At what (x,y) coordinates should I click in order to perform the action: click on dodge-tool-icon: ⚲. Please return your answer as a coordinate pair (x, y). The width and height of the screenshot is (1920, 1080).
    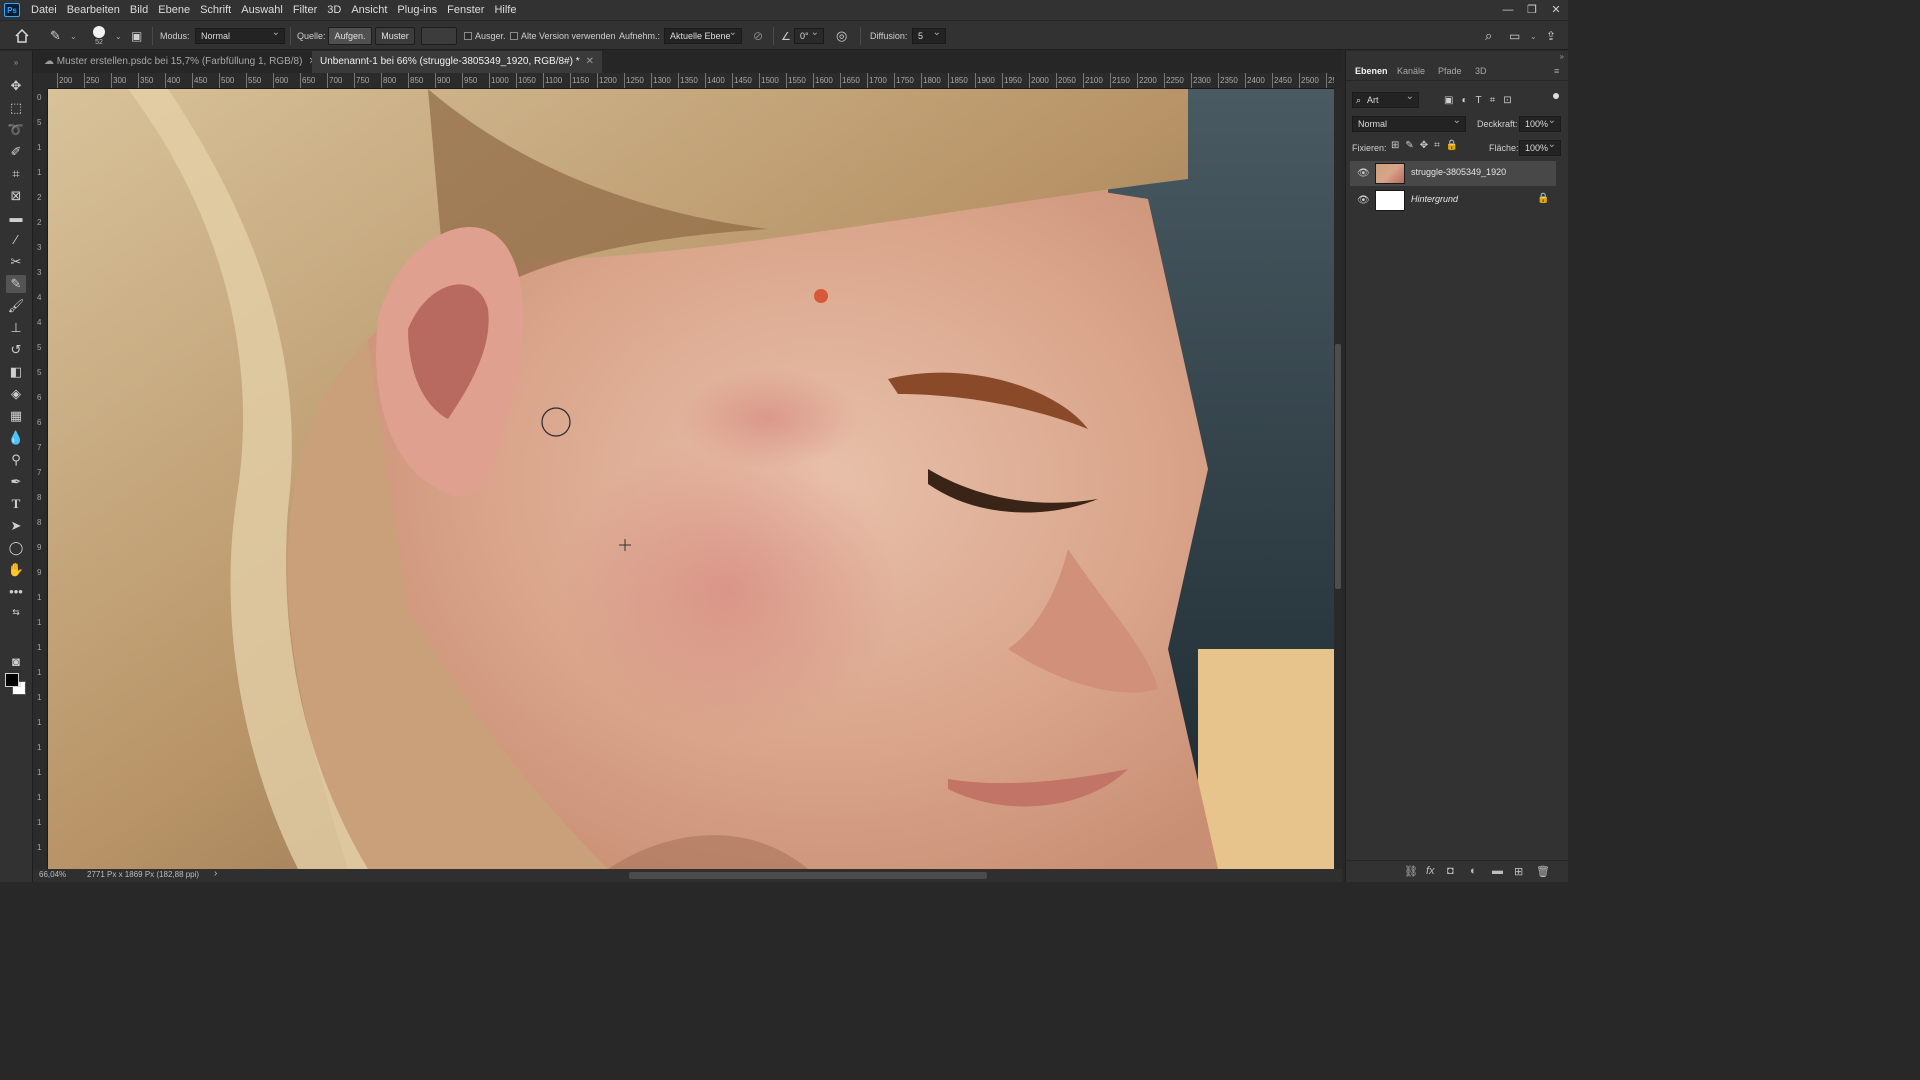
    Looking at the image, I should click on (16, 460).